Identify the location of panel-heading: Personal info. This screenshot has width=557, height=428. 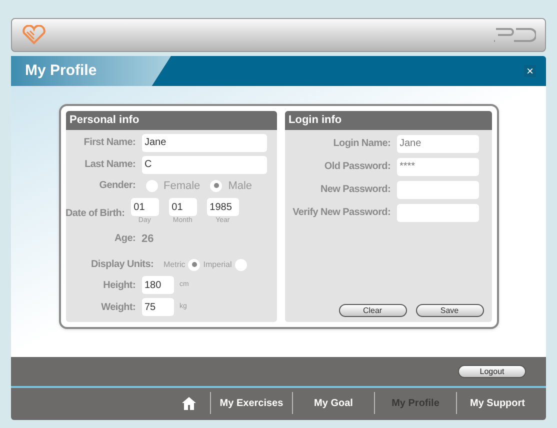
(171, 120).